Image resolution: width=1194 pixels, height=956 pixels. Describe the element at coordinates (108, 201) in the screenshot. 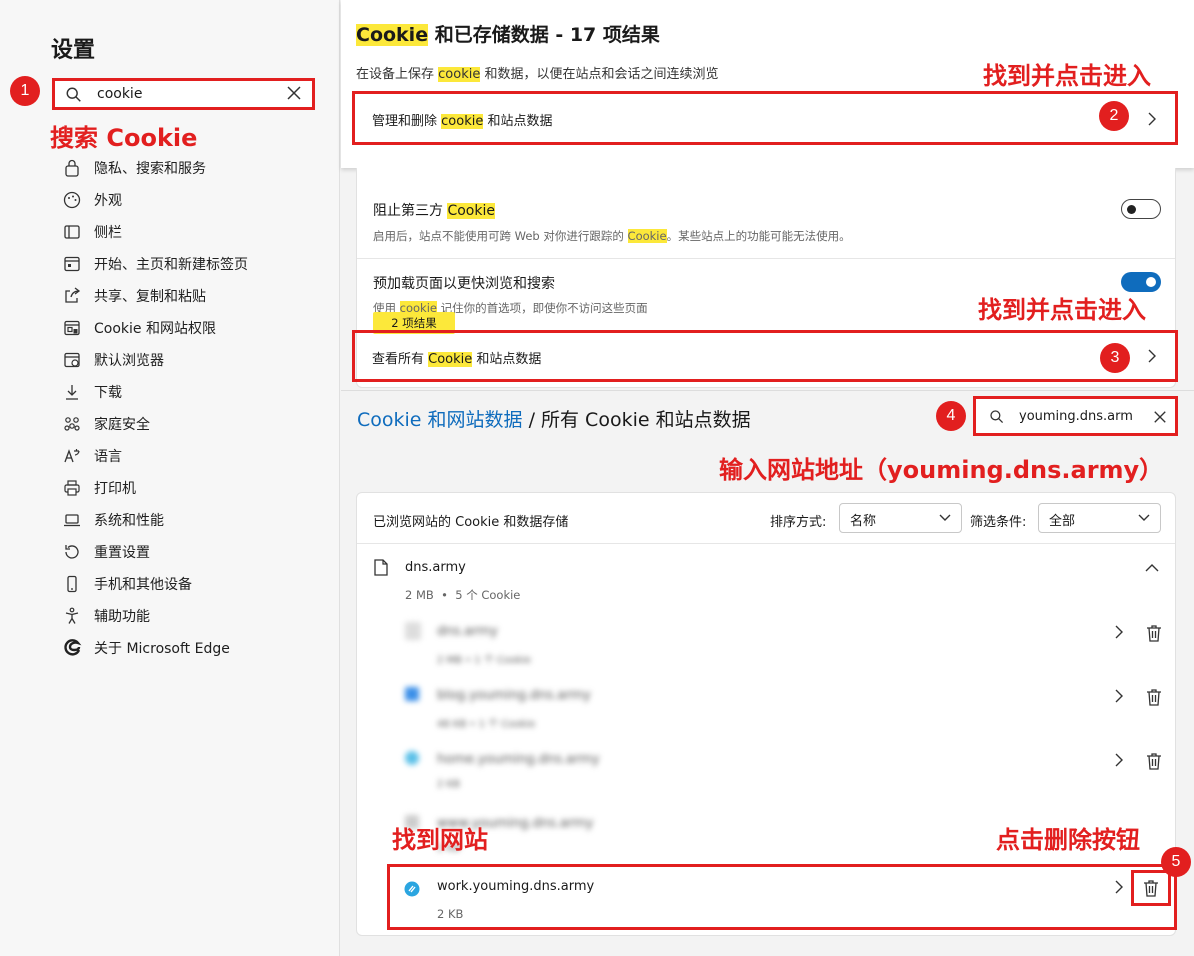

I see `sidebar-item-label: 外观` at that location.